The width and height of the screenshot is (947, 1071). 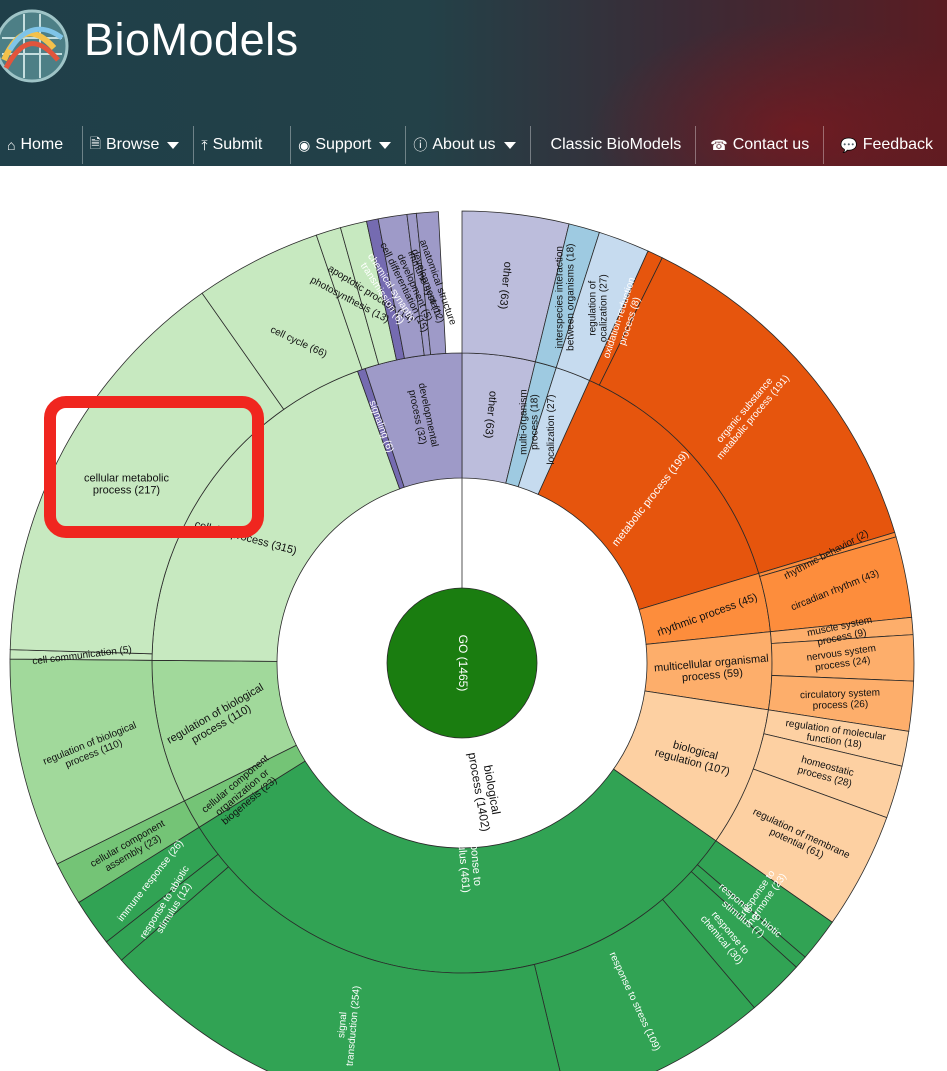 What do you see at coordinates (237, 144) in the screenshot?
I see `nav-submit-label: Submit` at bounding box center [237, 144].